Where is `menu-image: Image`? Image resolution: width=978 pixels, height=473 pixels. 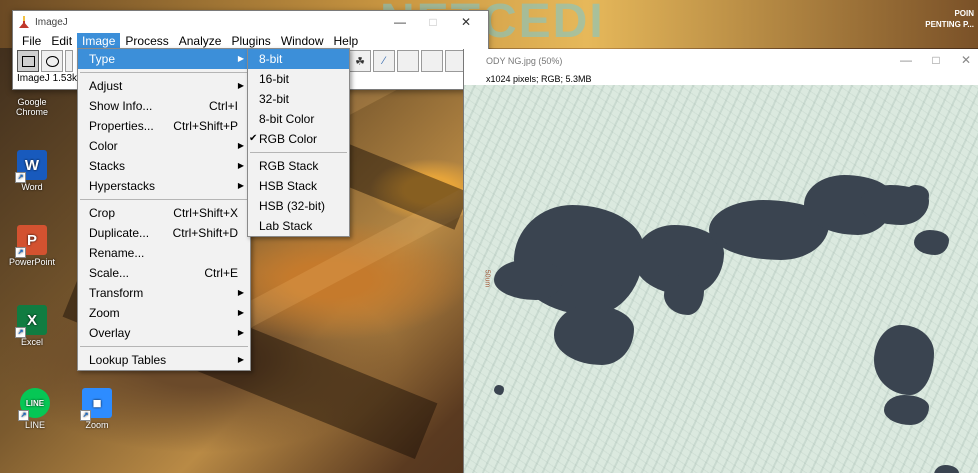 menu-image: Image is located at coordinates (99, 41).